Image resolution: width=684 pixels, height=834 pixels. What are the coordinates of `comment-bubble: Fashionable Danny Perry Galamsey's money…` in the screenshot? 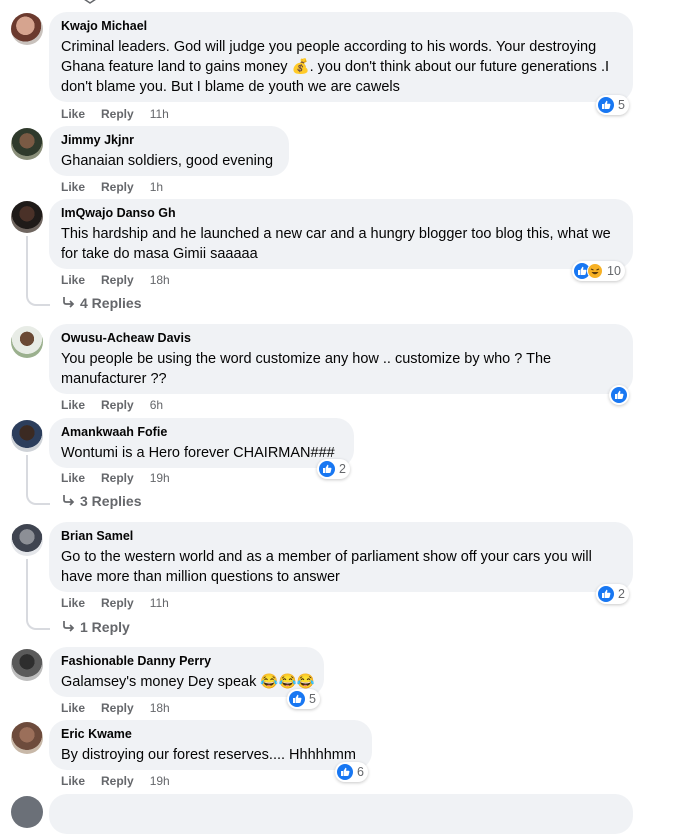 It's located at (186, 672).